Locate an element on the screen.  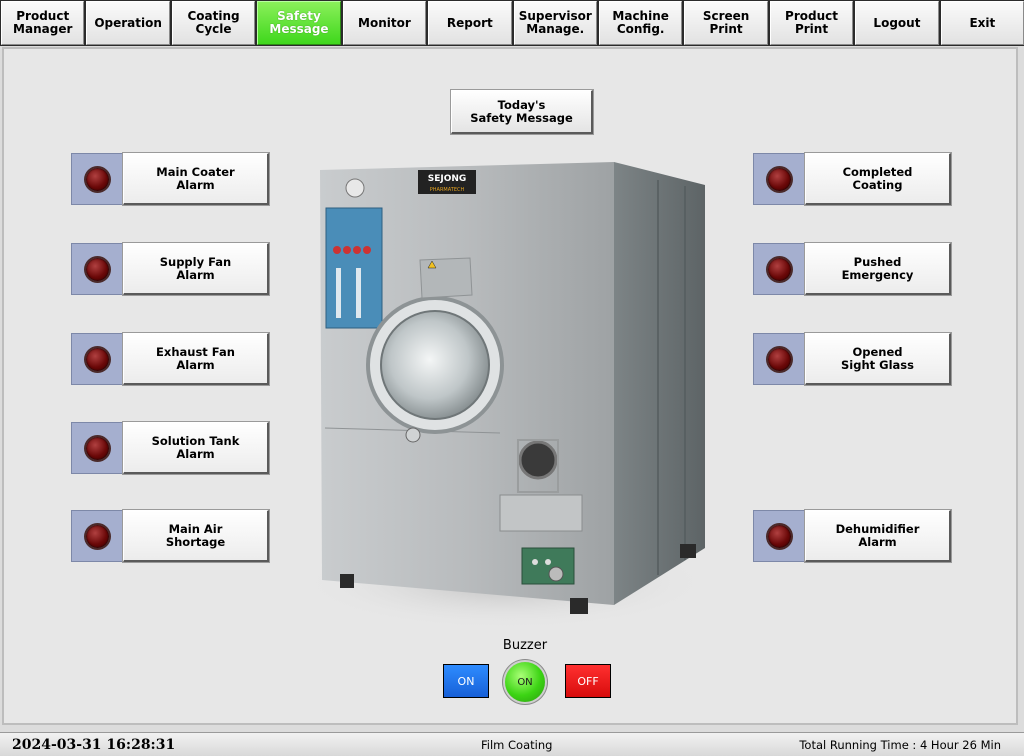
alarm-dehumidifier: Dehumidifier Alarm is located at coordinates (852, 536).